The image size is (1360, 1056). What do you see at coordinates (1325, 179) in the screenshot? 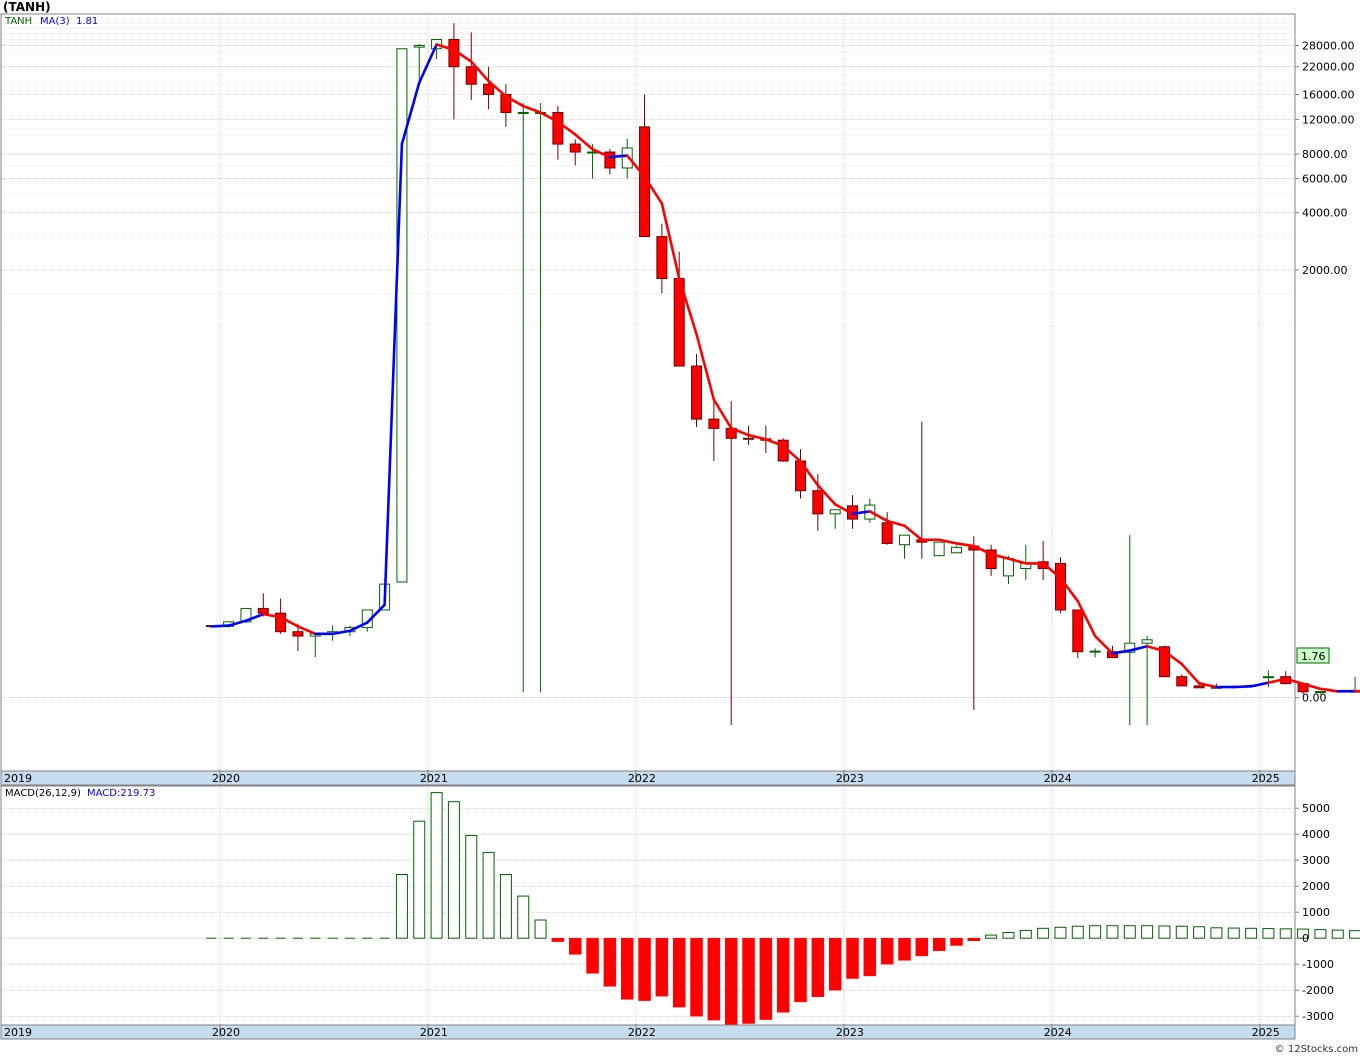
I see `price-tick-label: 6000.00` at bounding box center [1325, 179].